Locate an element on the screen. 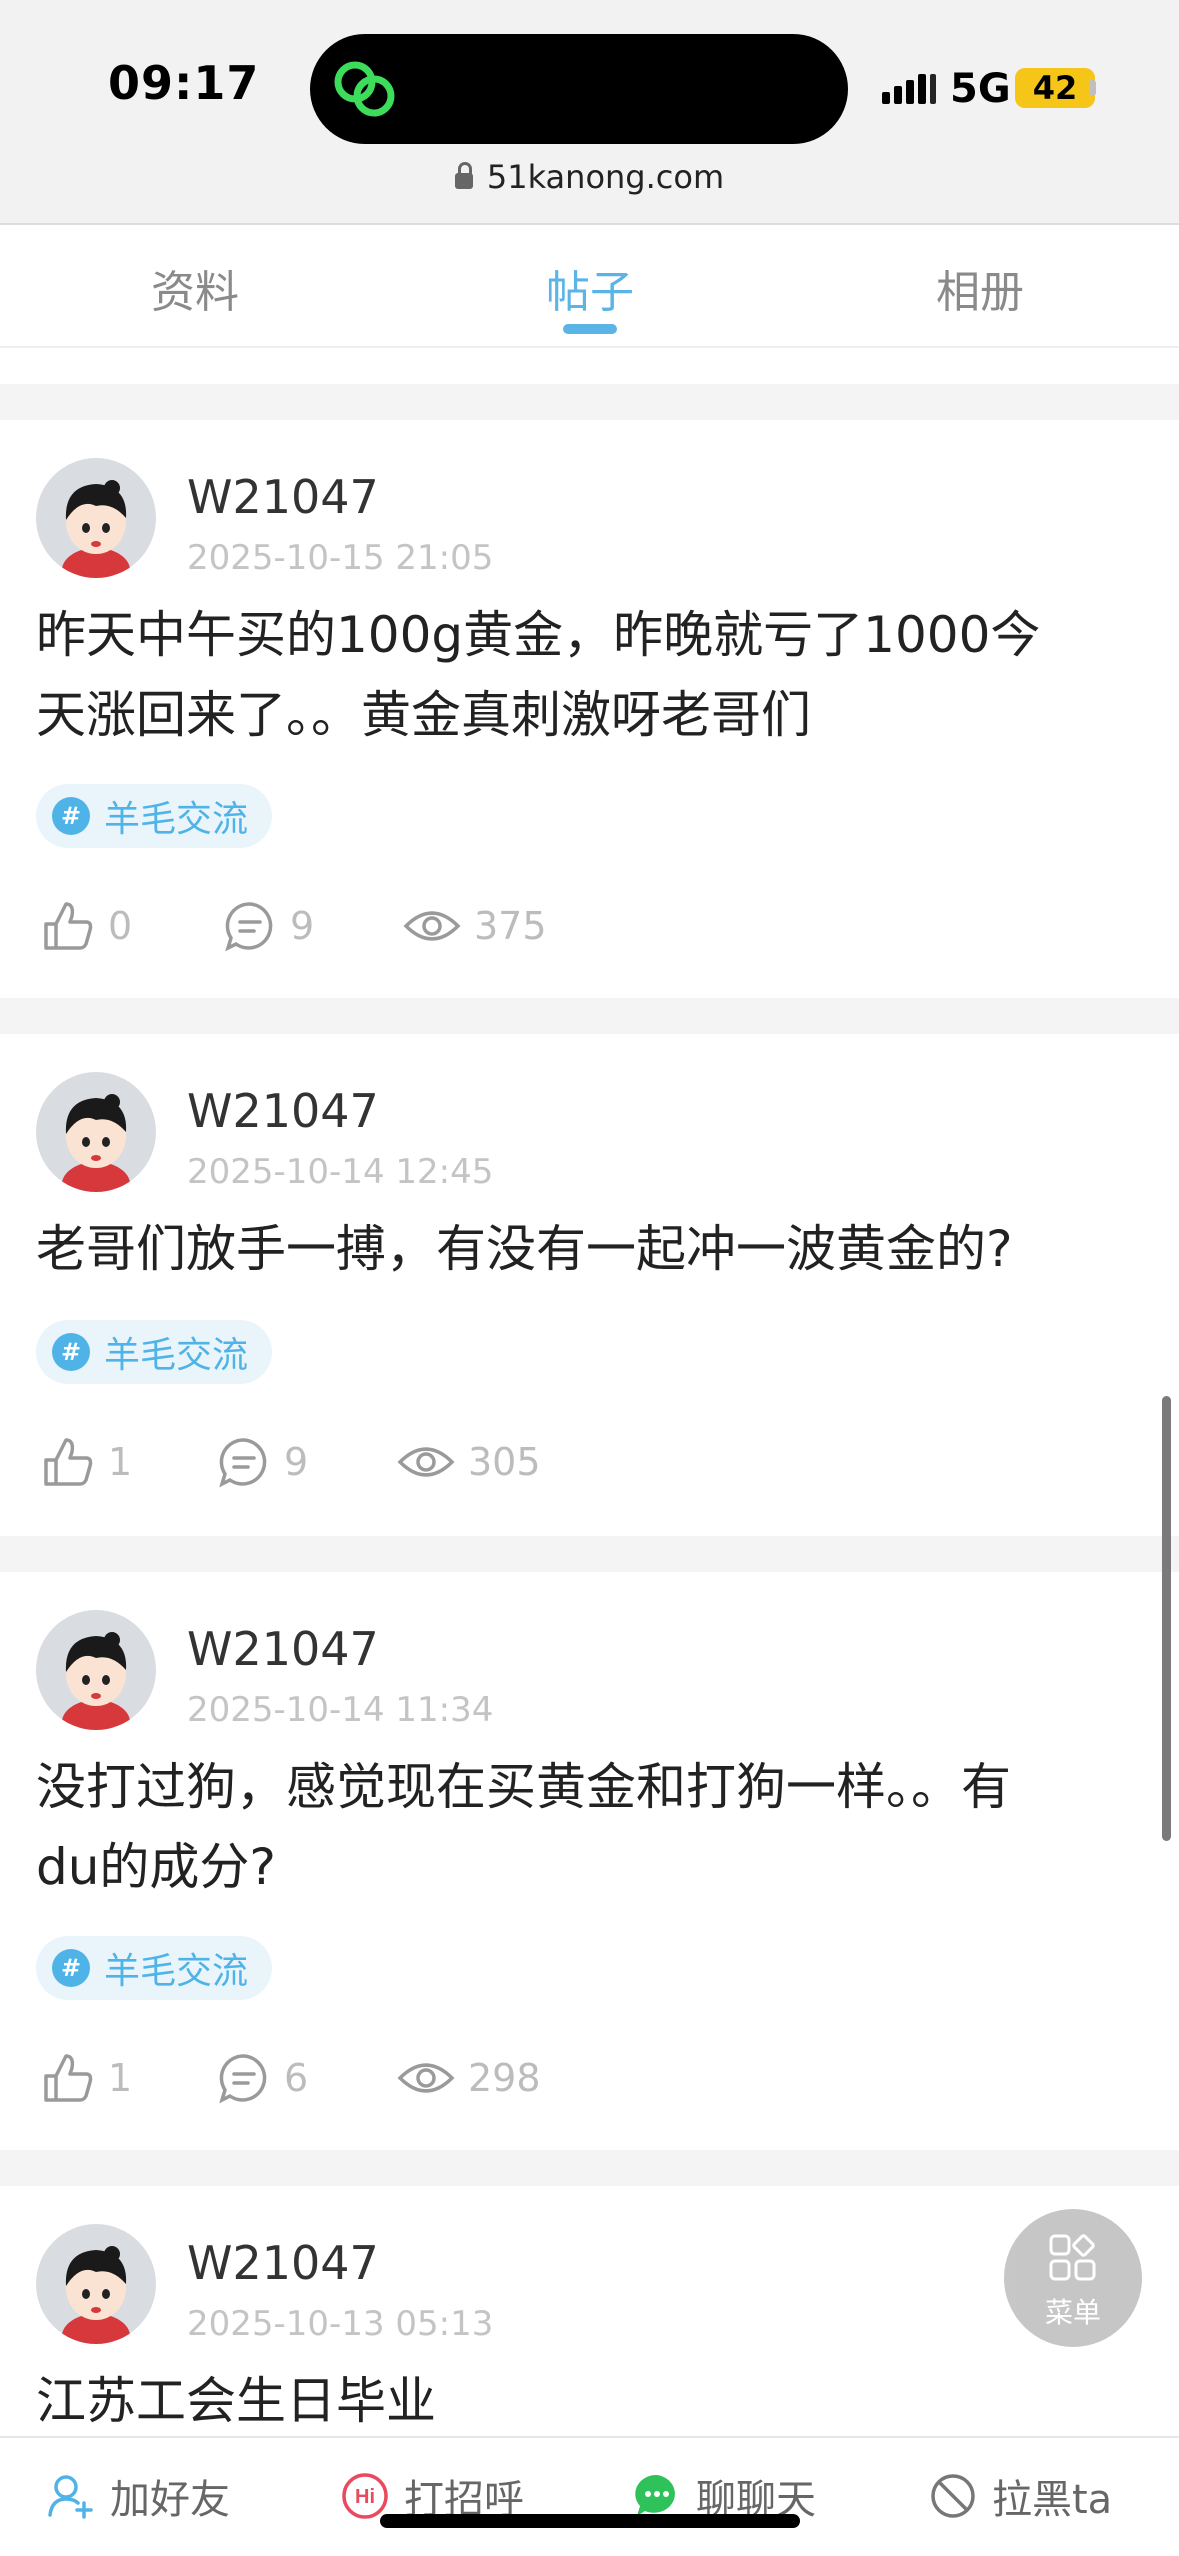 This screenshot has width=1179, height=2556. add-user-icon is located at coordinates (70, 2497).